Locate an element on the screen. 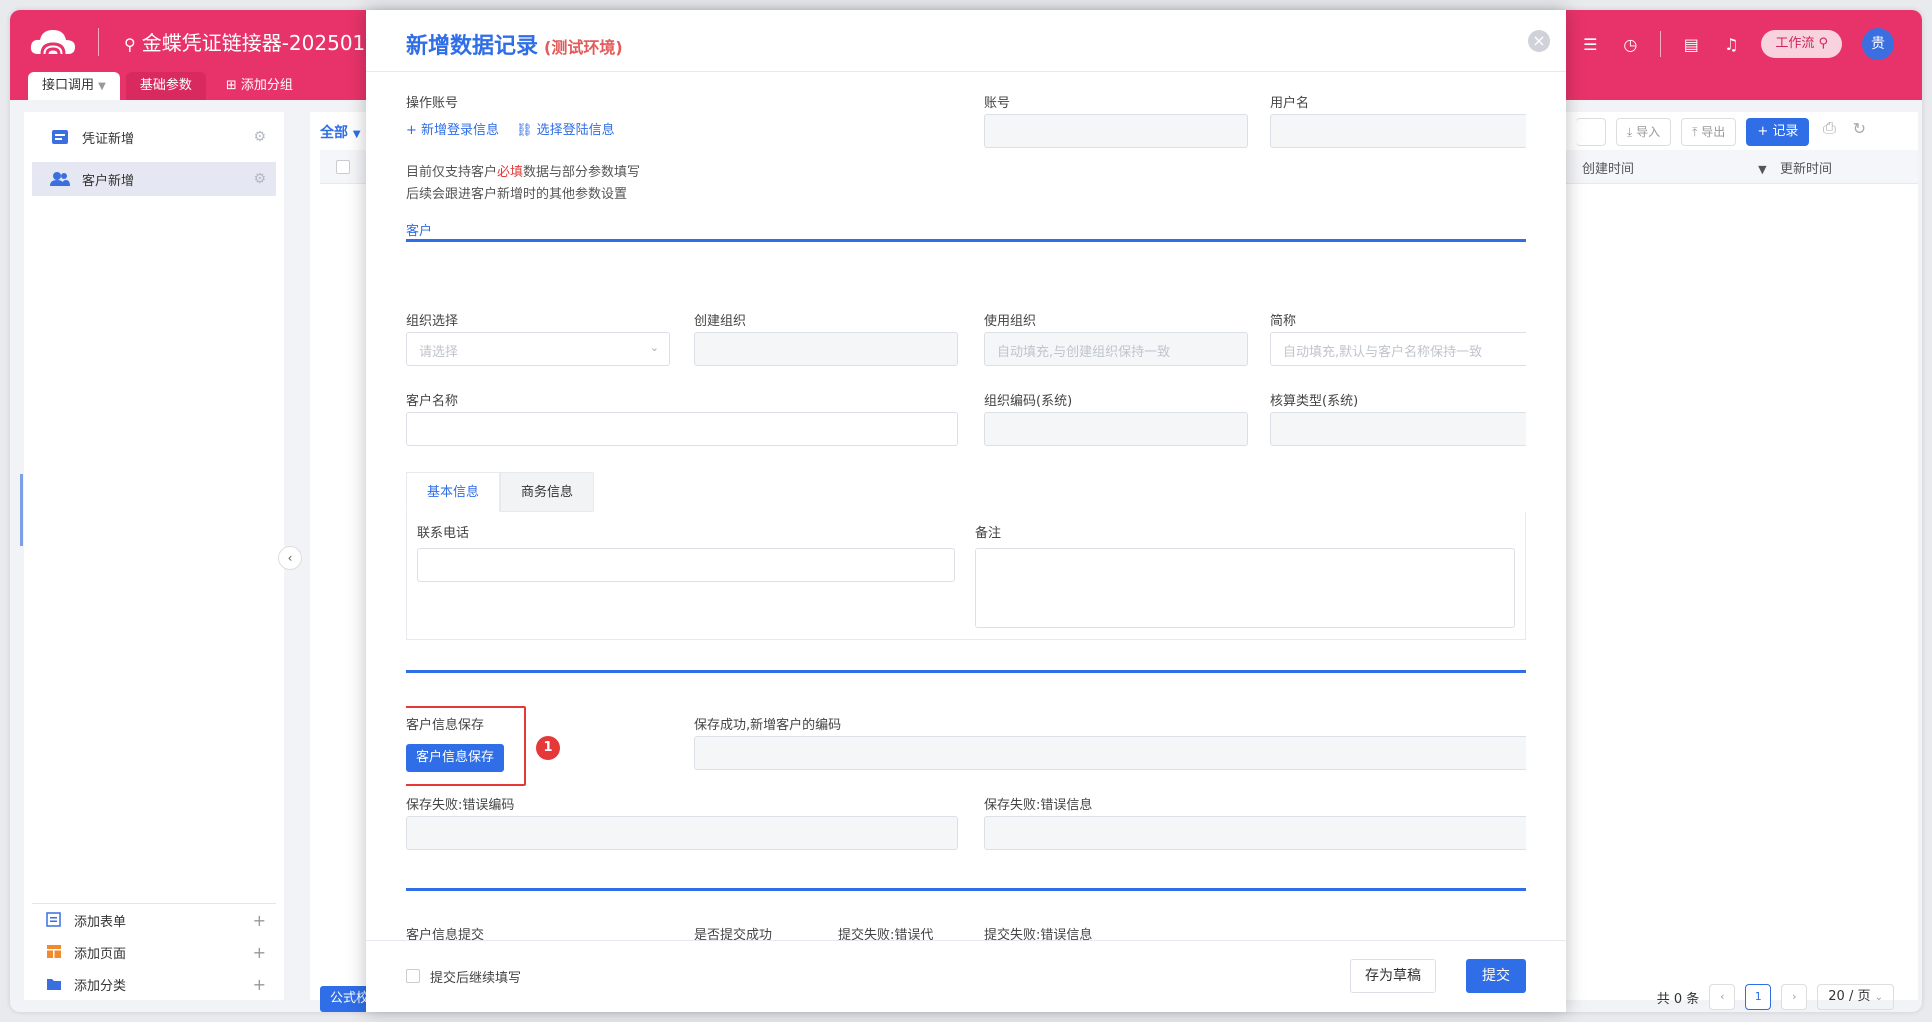 This screenshot has height=1022, width=1932. avatar: 贵 is located at coordinates (1878, 44).